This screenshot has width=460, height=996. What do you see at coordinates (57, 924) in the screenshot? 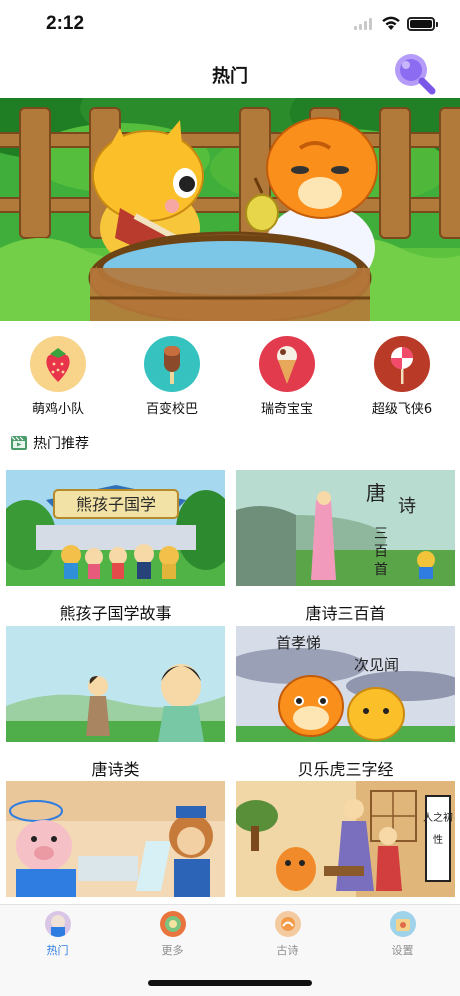
I see `hot-tab-icon` at bounding box center [57, 924].